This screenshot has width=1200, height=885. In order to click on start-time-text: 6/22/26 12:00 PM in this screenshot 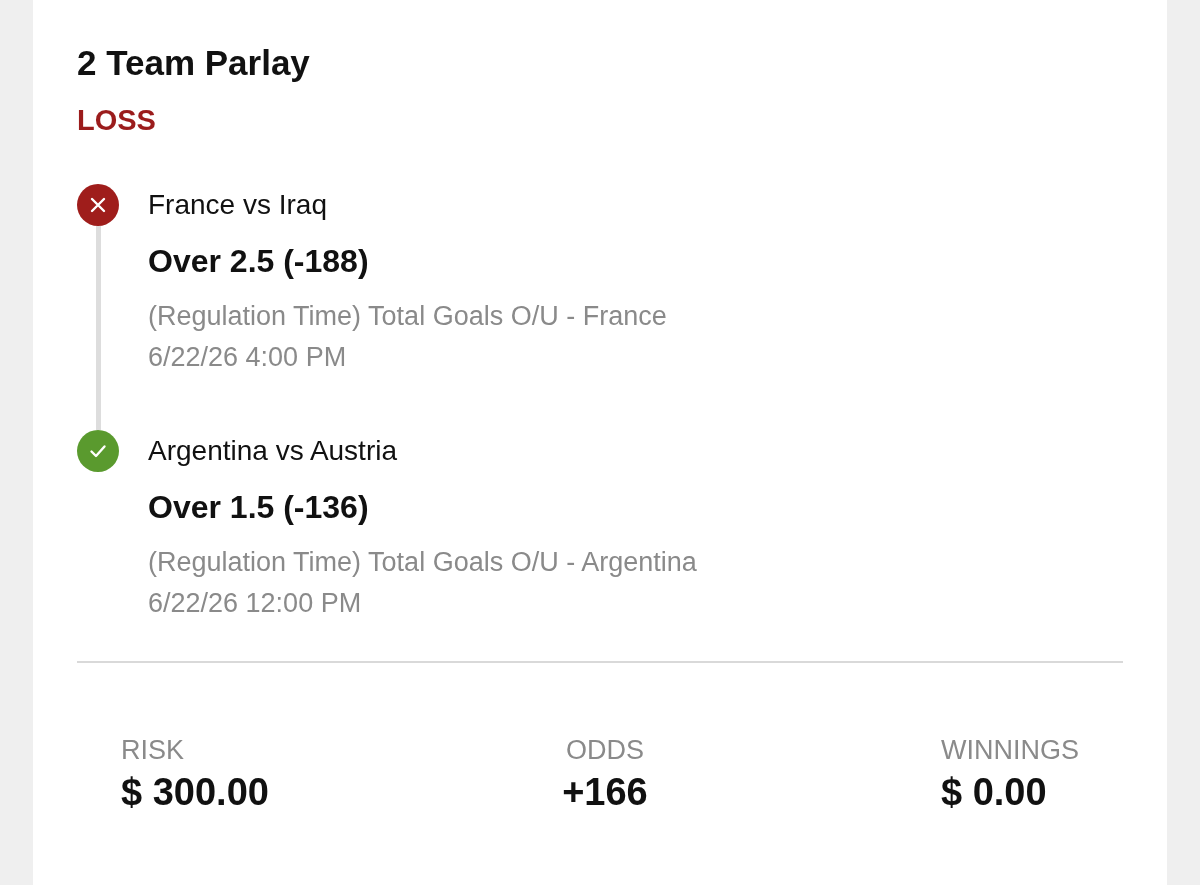, I will do `click(255, 603)`.